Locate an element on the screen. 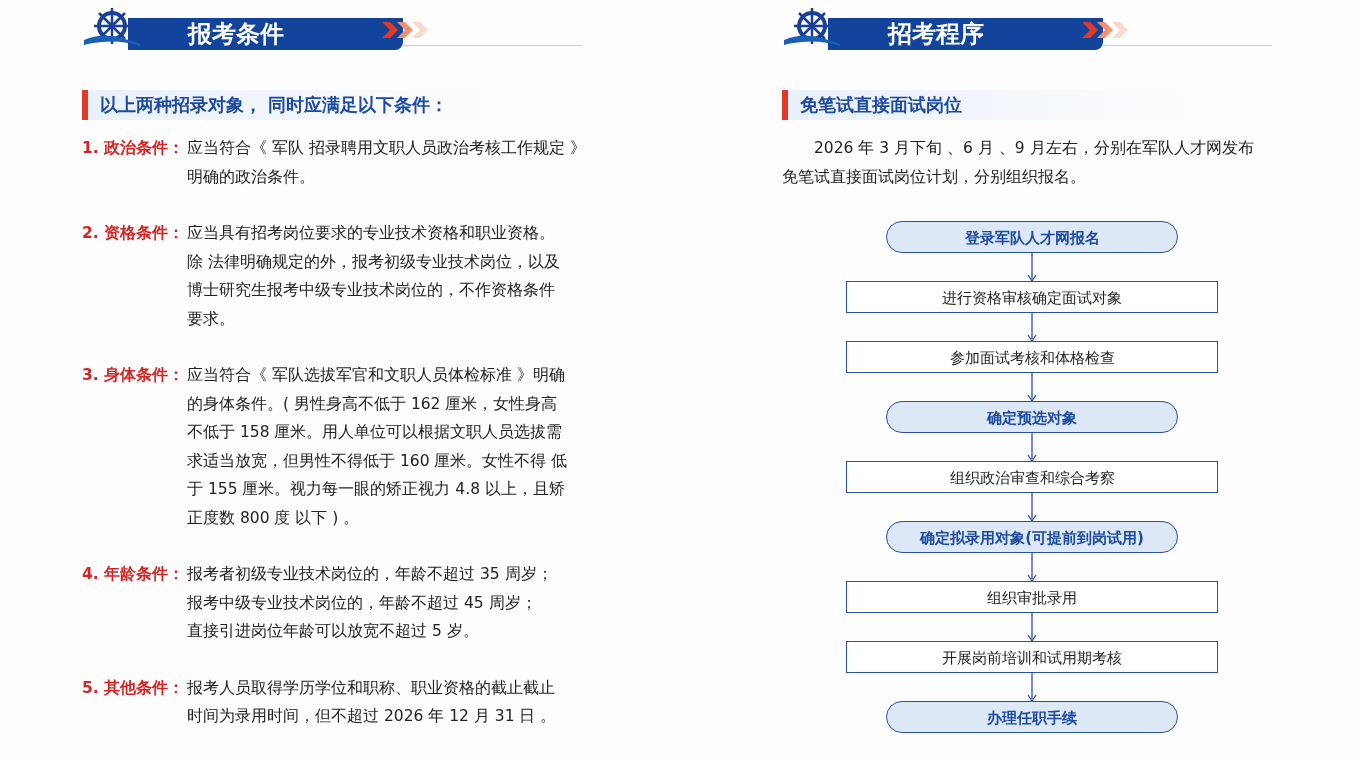  condition-label: 4. 年龄条件： is located at coordinates (134, 574).